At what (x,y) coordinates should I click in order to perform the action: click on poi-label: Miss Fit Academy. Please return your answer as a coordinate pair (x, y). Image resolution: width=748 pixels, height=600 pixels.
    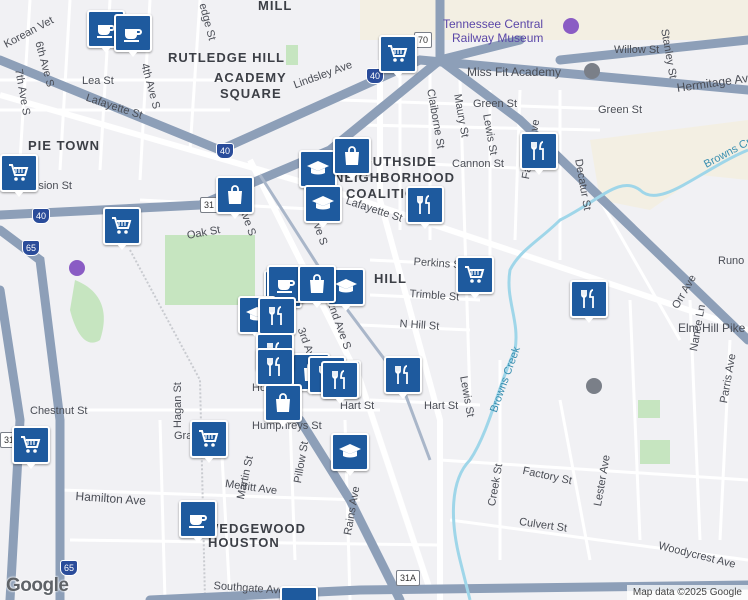
    Looking at the image, I should click on (514, 72).